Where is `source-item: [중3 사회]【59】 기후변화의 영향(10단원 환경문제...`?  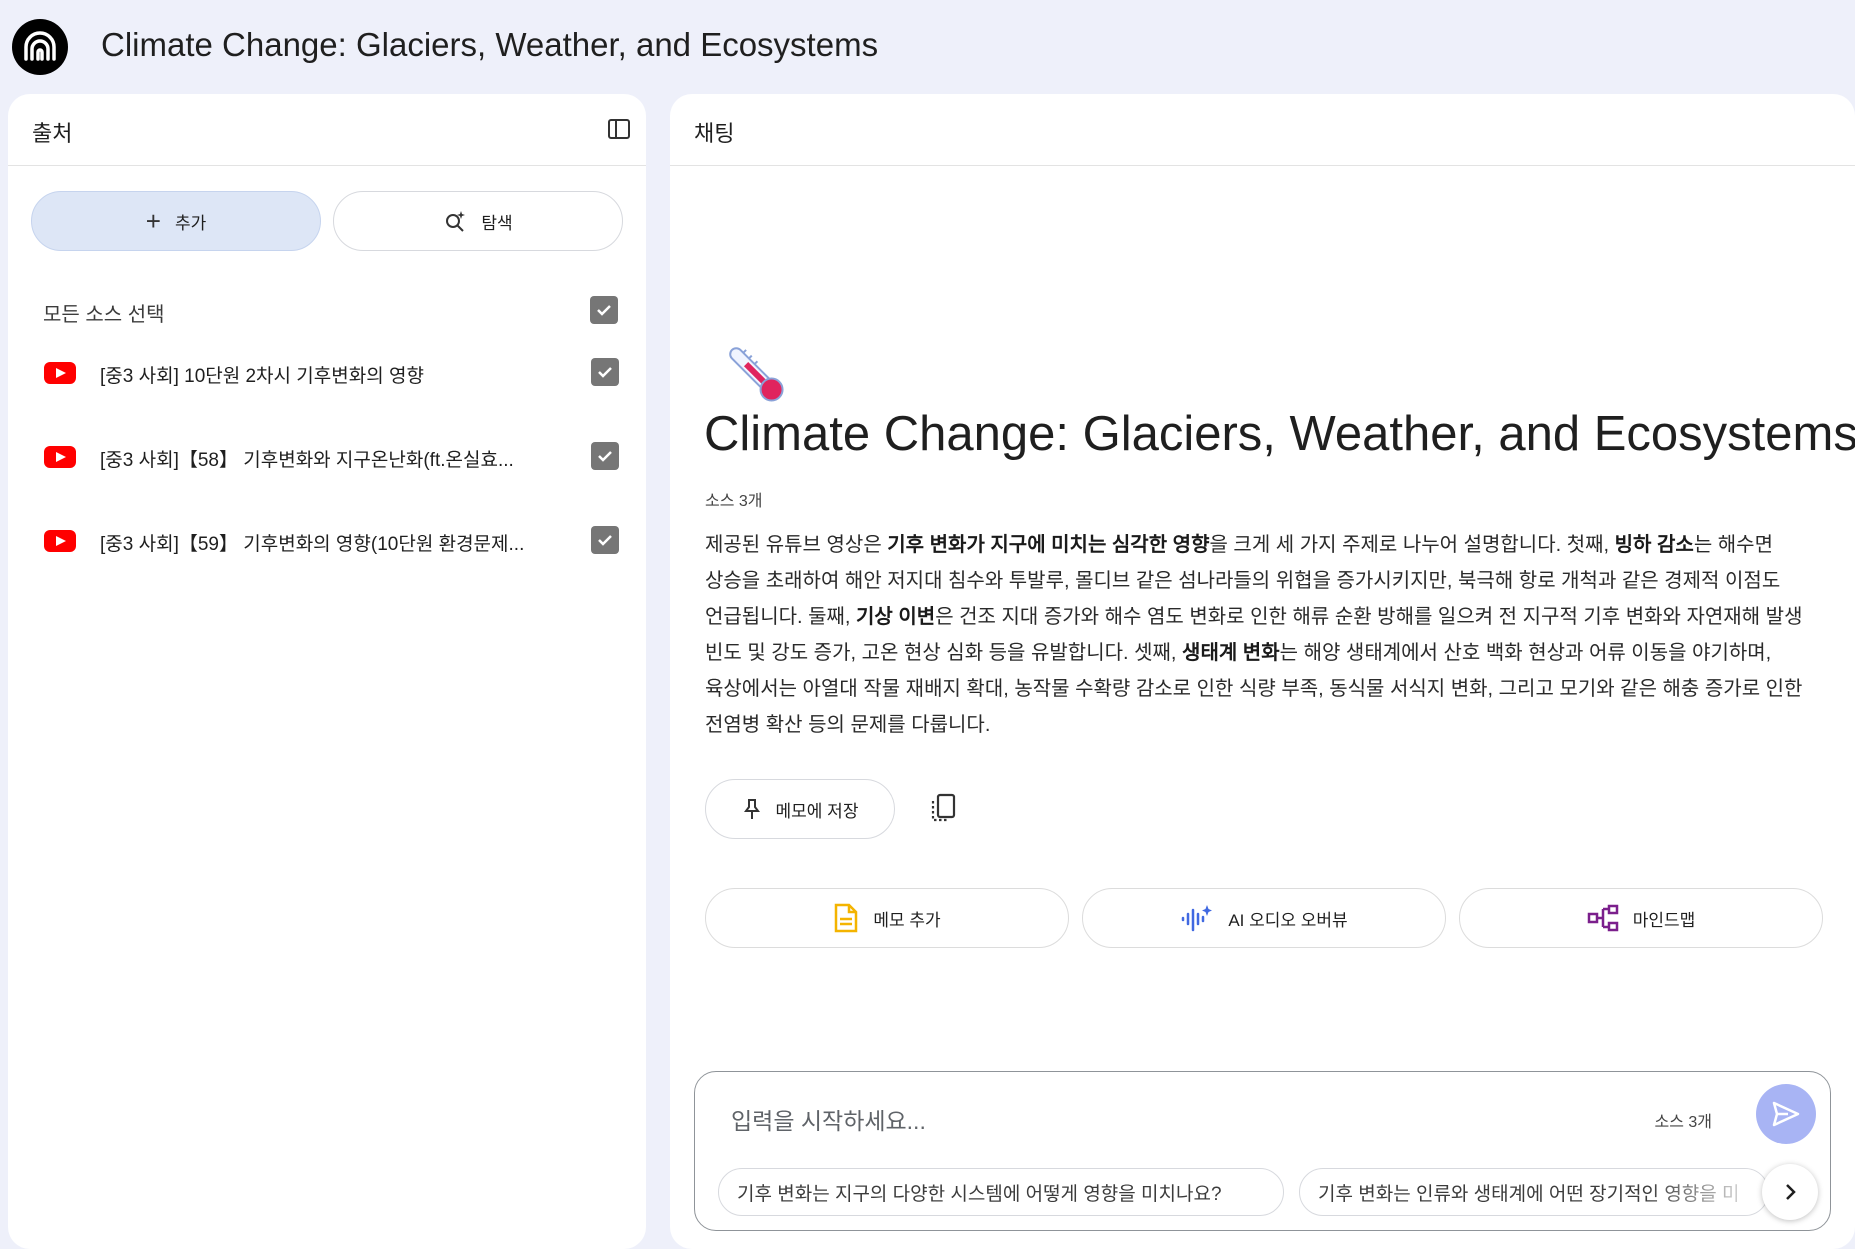 source-item: [중3 사회]【59】 기후변화의 영향(10단원 환경문제... is located at coordinates (331, 540).